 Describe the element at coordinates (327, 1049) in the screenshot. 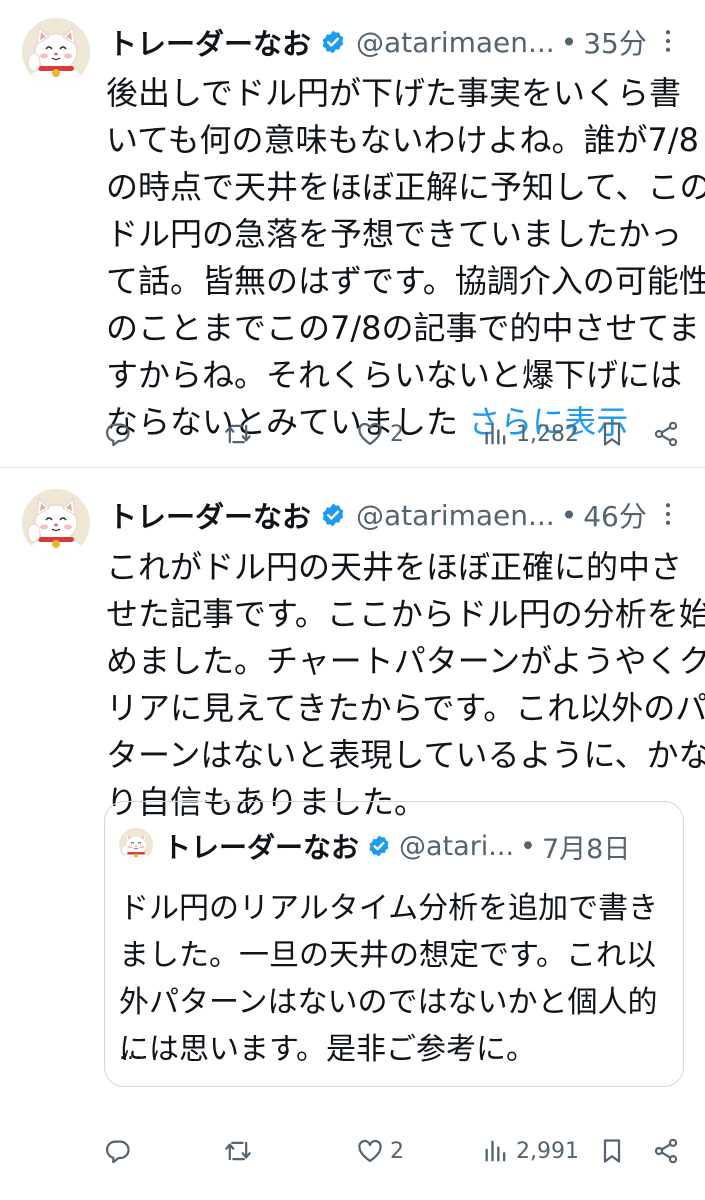

I see `text-line: には思います。是非ご参考に。` at that location.